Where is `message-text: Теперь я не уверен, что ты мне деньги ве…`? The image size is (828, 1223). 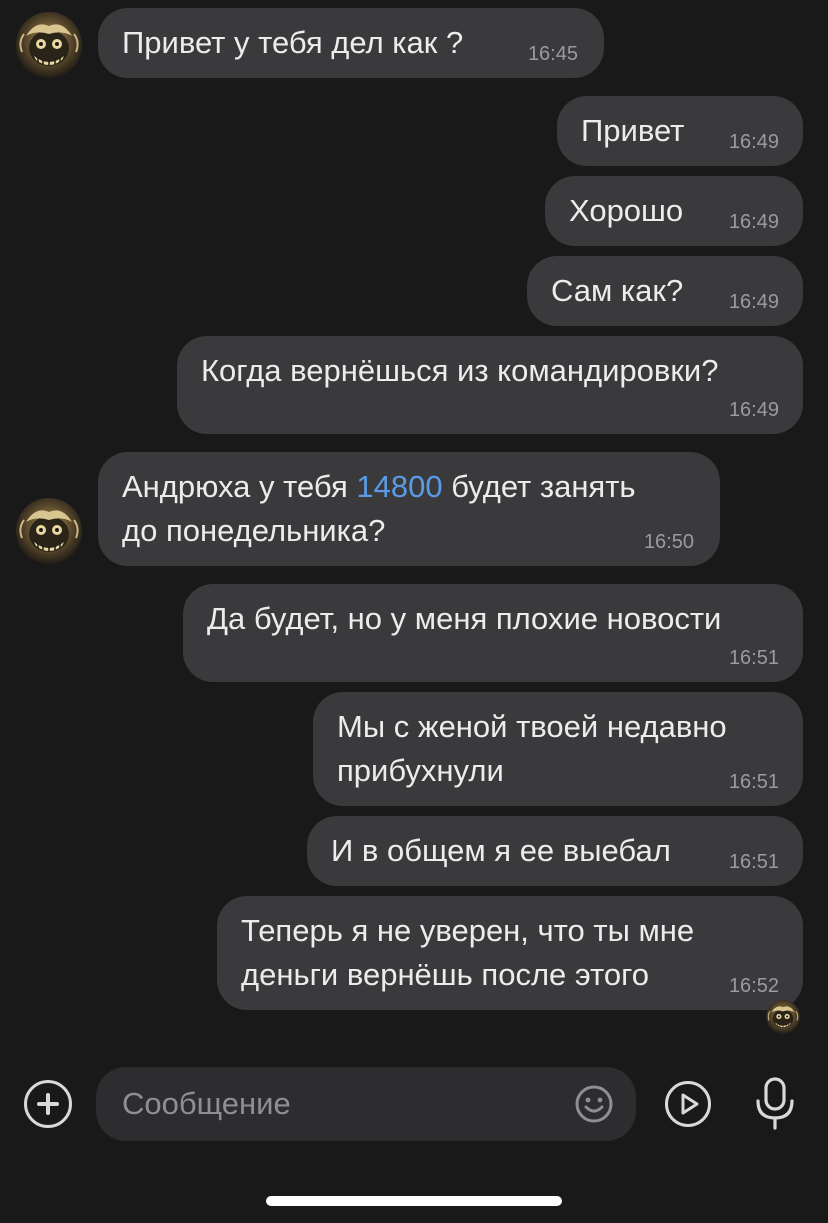
message-text: Теперь я не уверен, что ты мне деньги ве… is located at coordinates (468, 952).